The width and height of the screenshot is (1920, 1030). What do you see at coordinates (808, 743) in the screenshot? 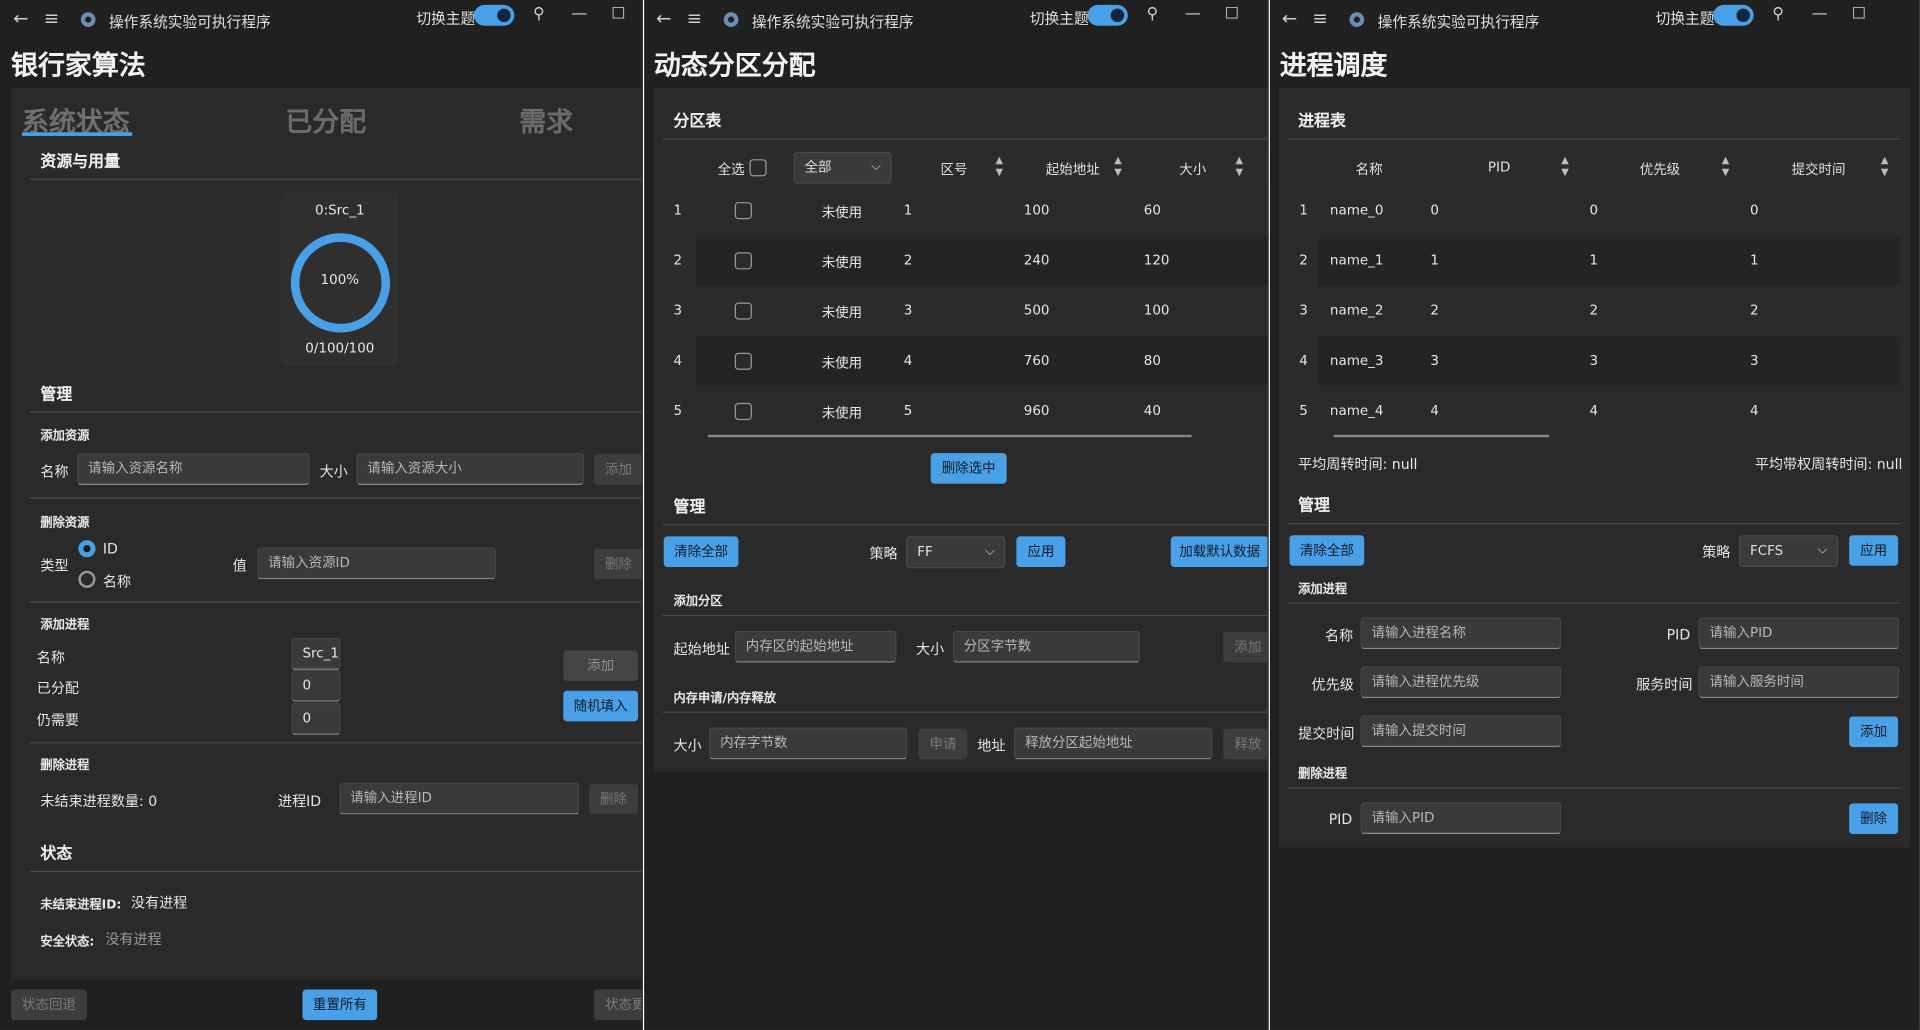
I see `memory-size-input: 内存字节数` at bounding box center [808, 743].